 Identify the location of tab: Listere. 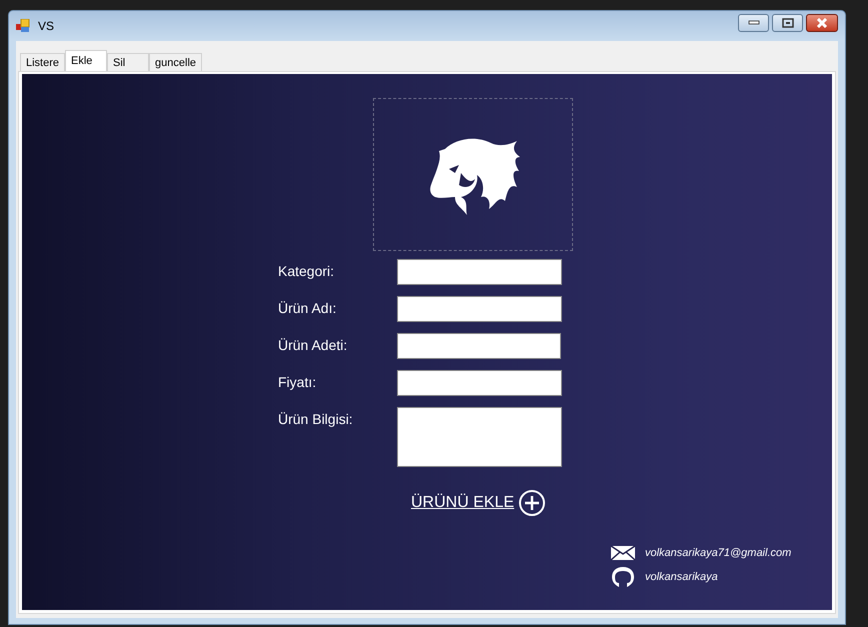
(43, 62).